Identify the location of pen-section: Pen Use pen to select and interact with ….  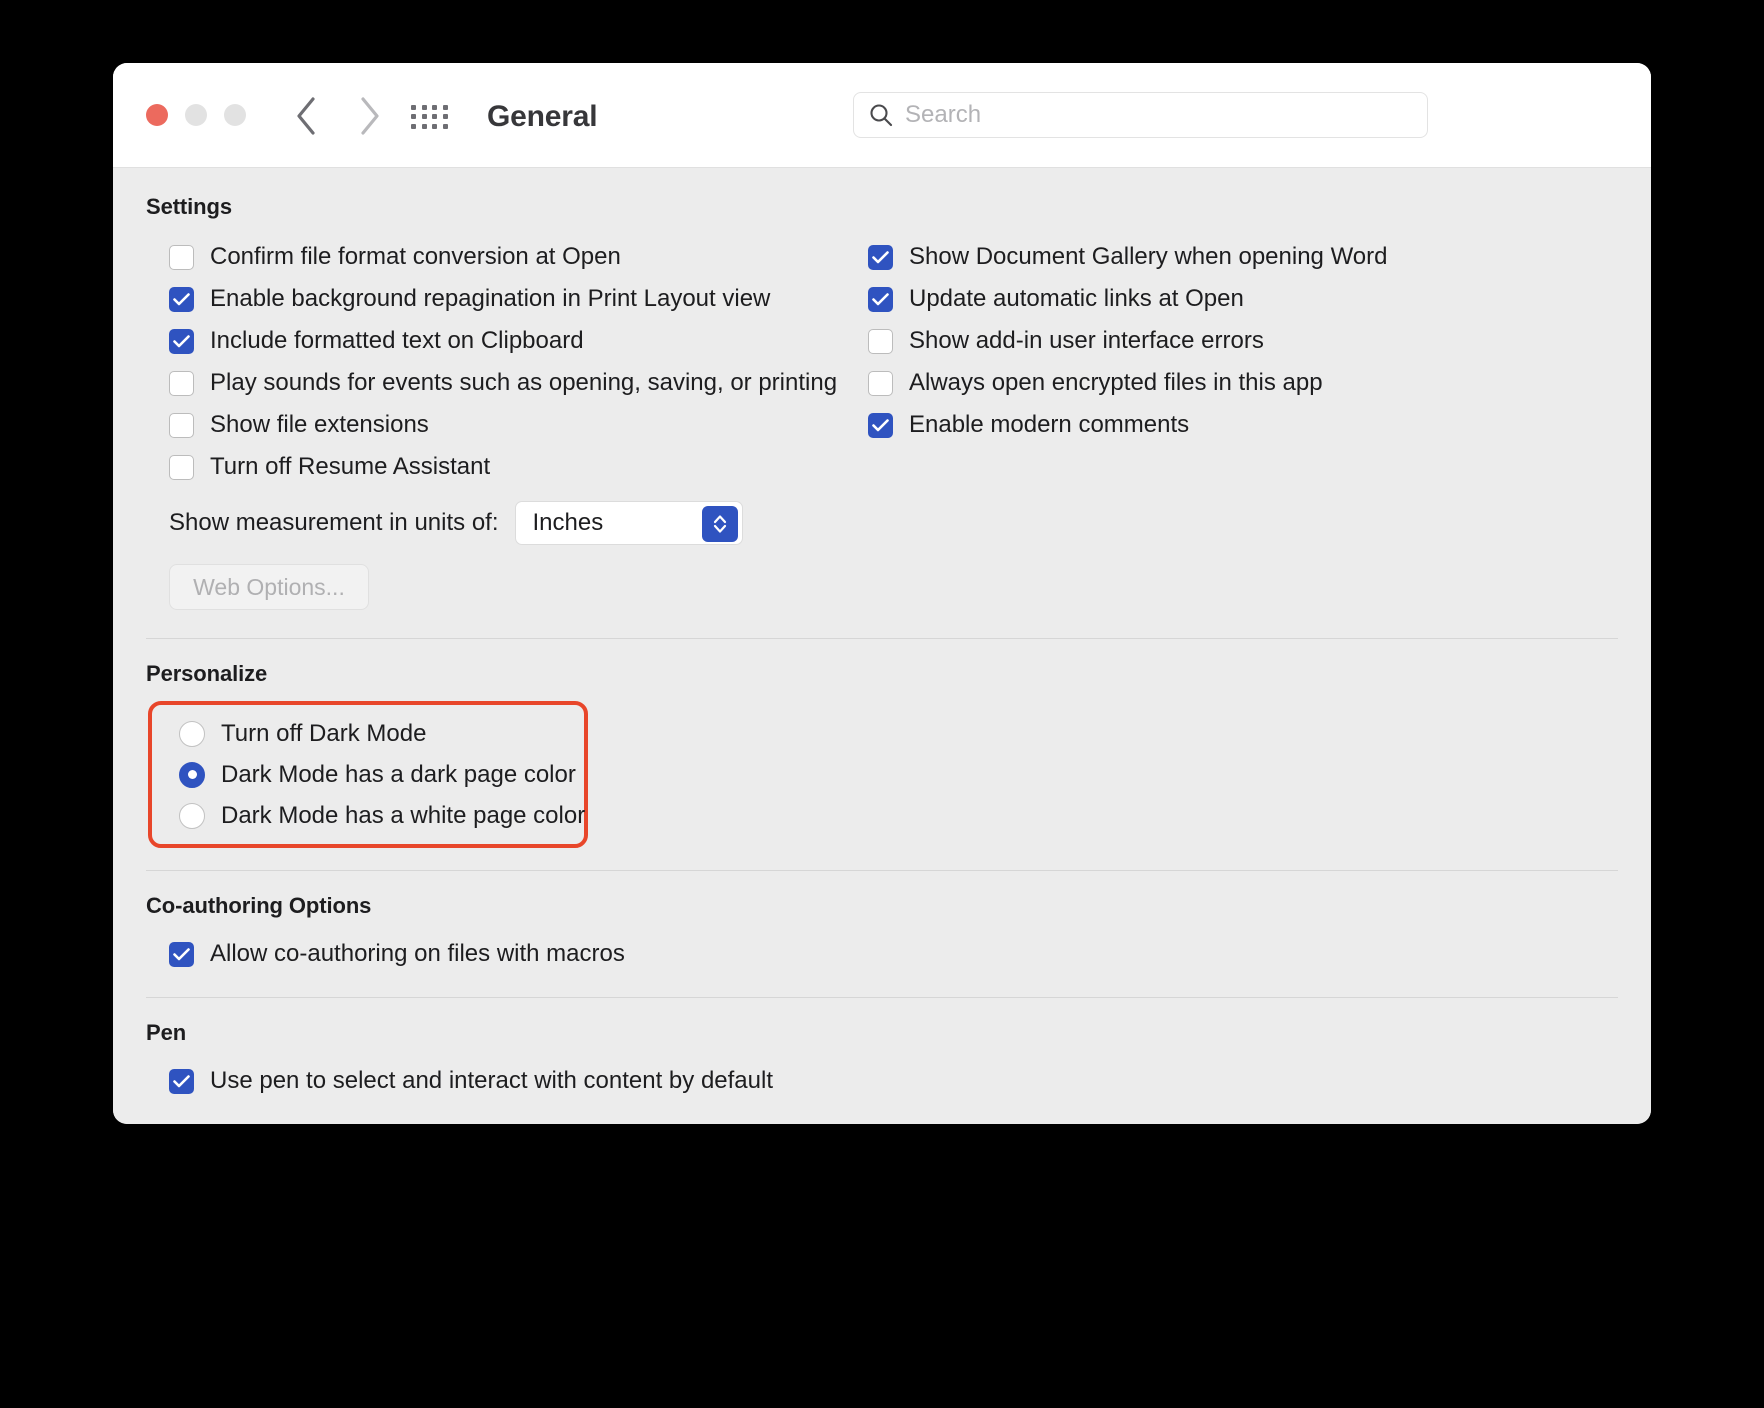
(882, 1061).